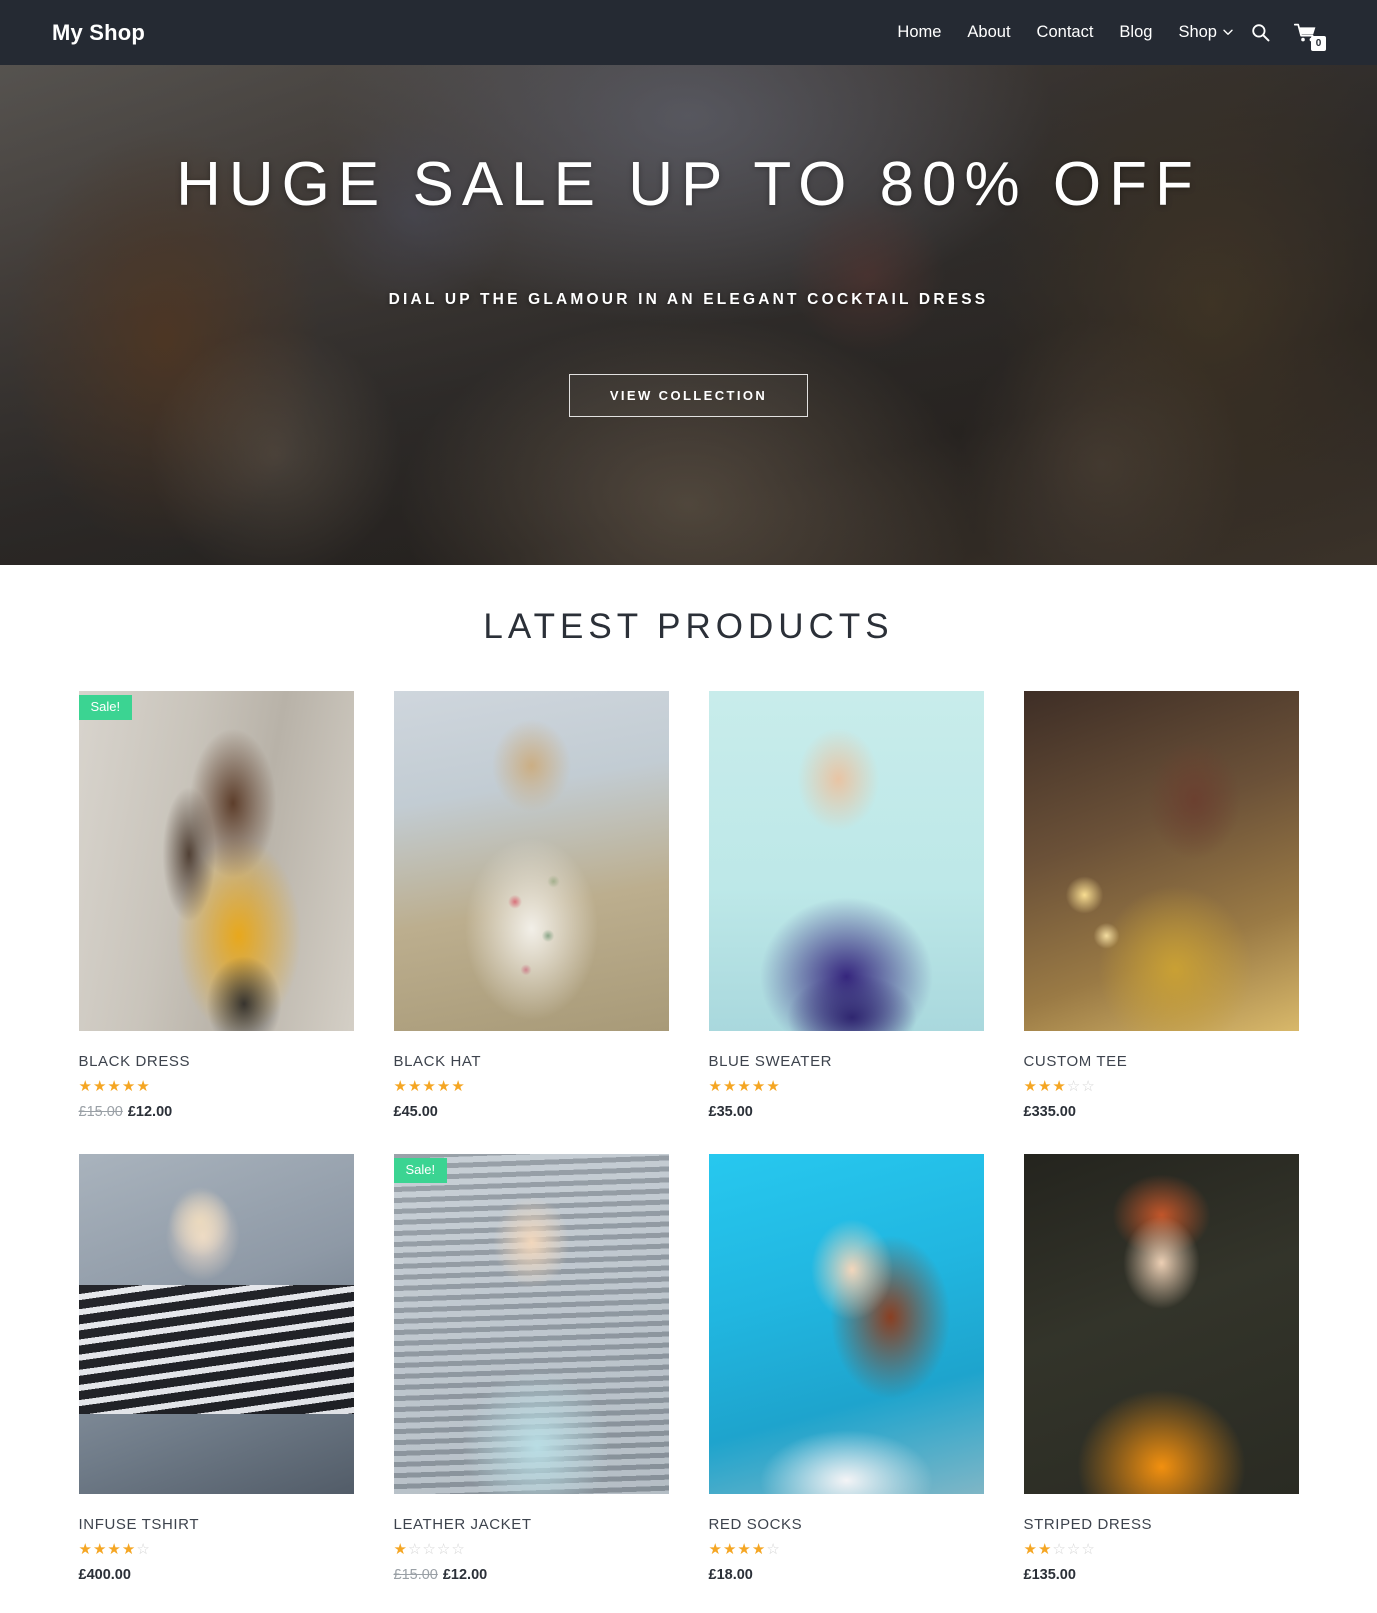  What do you see at coordinates (1135, 32) in the screenshot?
I see `nav-item-blog: Blog` at bounding box center [1135, 32].